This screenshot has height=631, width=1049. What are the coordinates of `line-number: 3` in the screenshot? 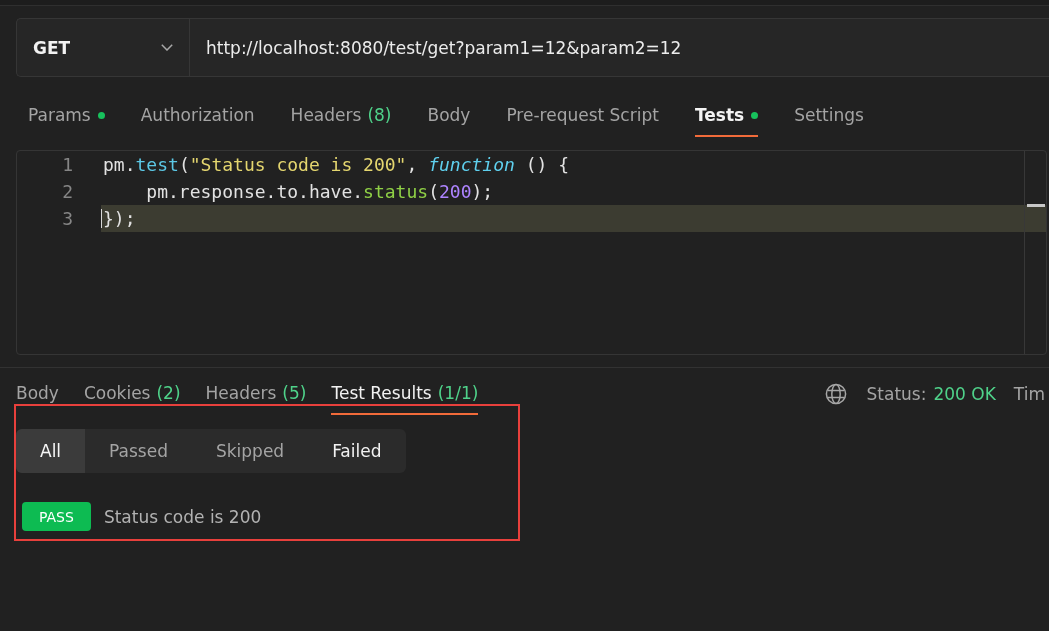 It's located at (67, 219).